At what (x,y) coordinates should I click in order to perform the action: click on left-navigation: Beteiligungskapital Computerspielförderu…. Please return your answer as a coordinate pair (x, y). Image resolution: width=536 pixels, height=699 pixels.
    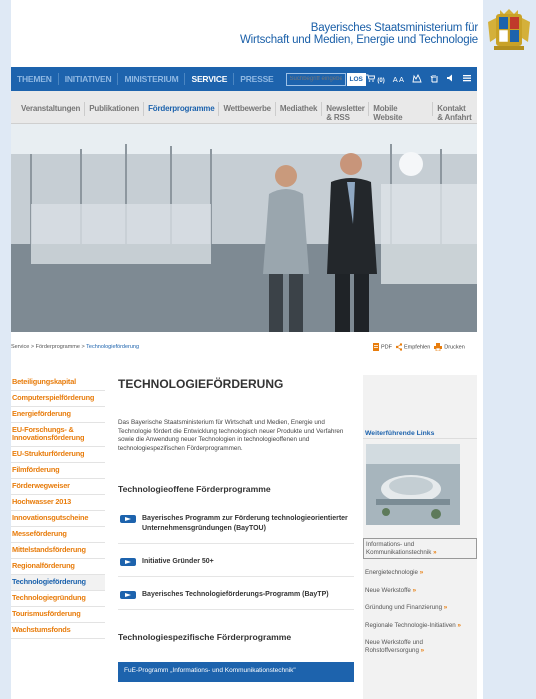
    Looking at the image, I should click on (58, 507).